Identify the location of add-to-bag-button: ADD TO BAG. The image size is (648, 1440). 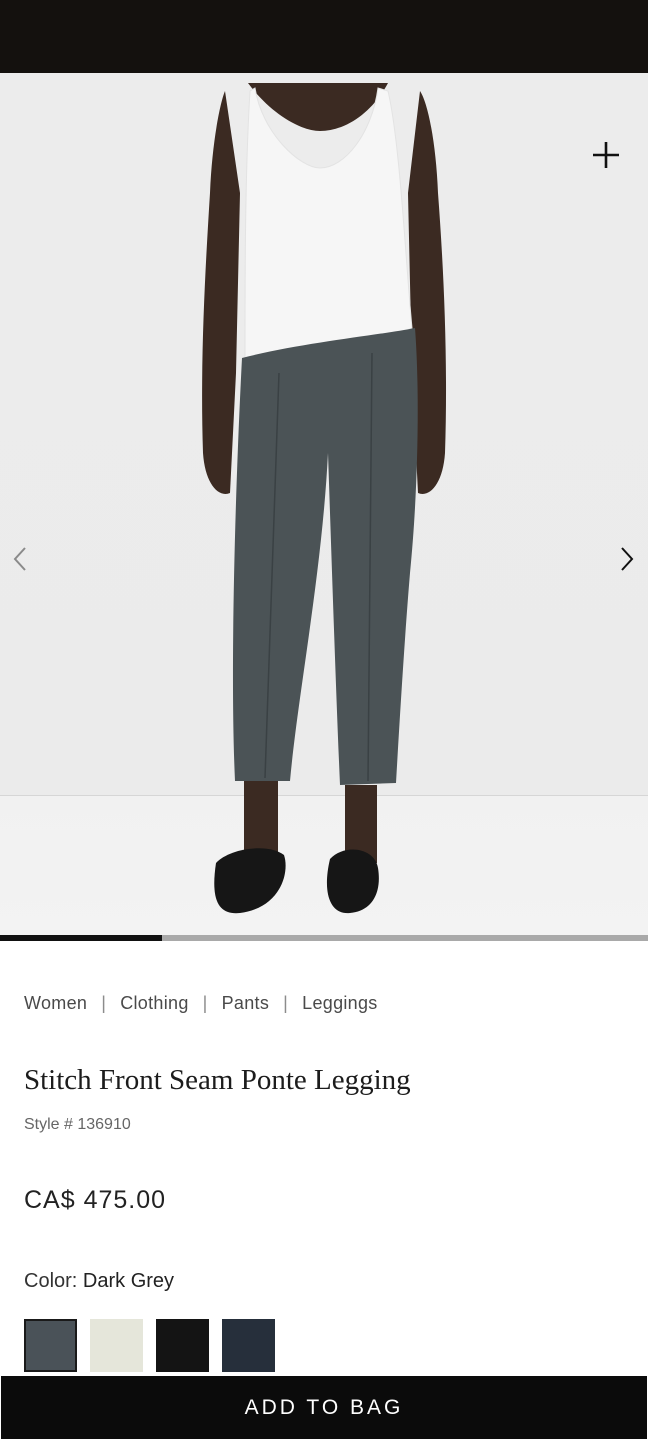
(324, 1407).